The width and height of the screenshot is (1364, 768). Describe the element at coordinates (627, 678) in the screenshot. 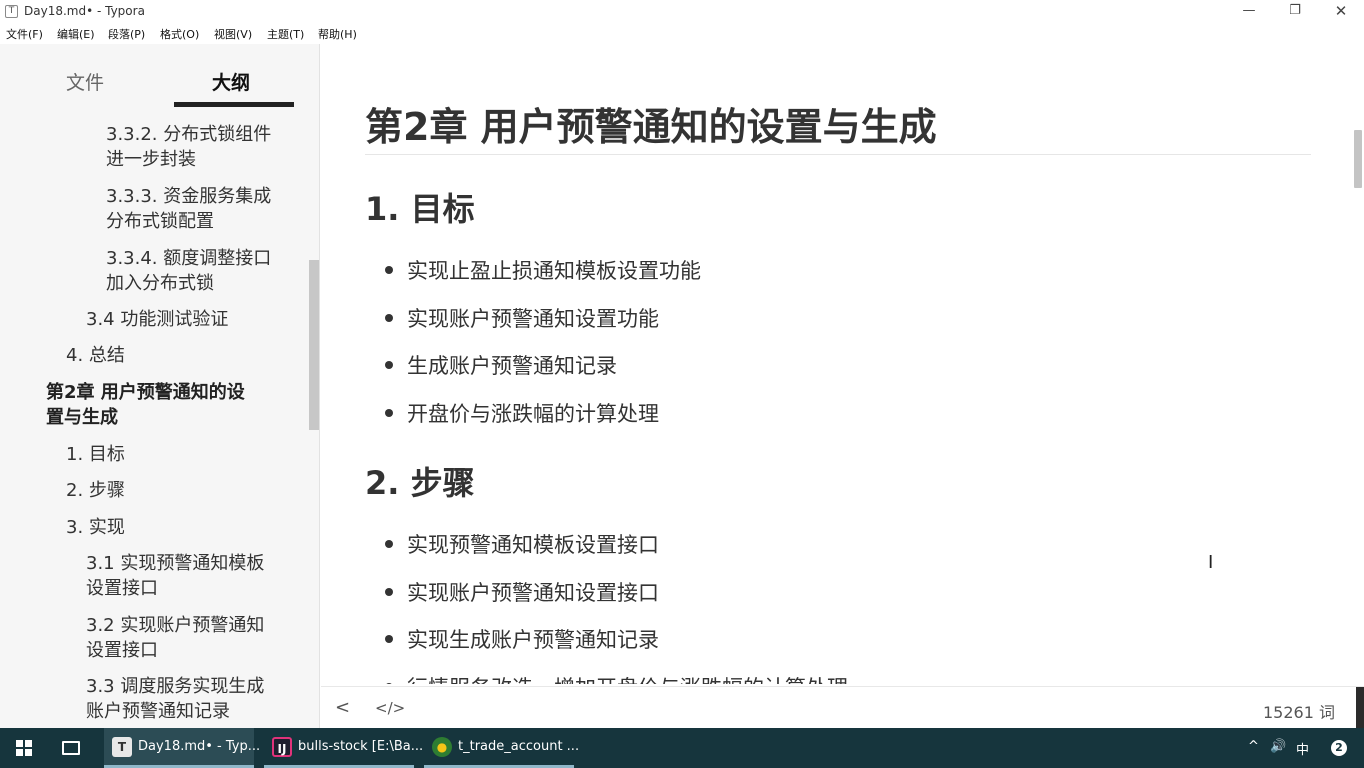

I see `list-item: 行情服务改造，增加开盘价与涨跌幅的计算处理` at that location.